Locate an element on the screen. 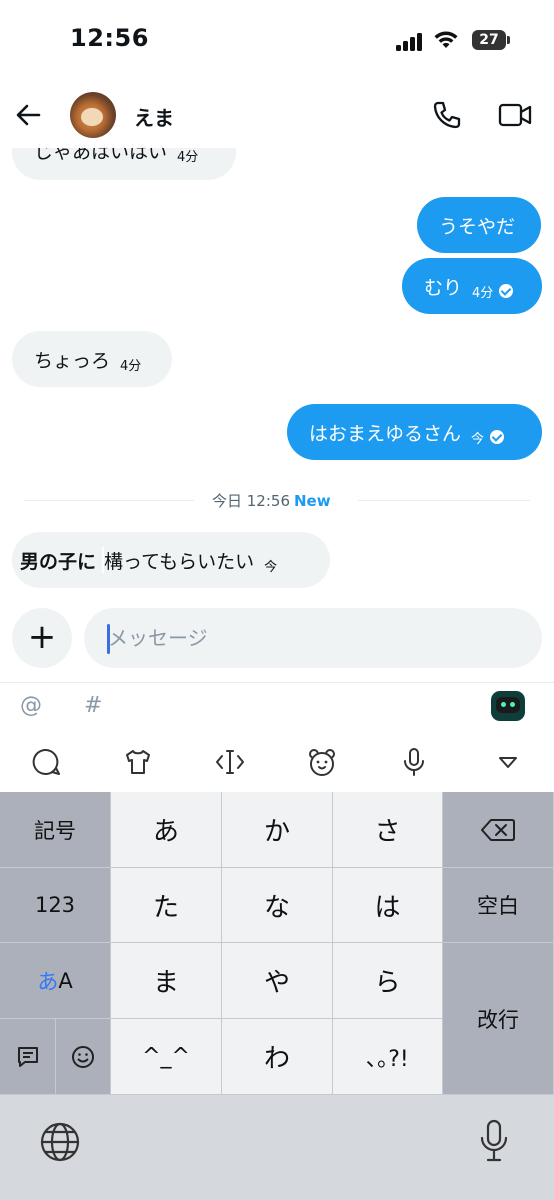  hashtag-button: # is located at coordinates (93, 705).